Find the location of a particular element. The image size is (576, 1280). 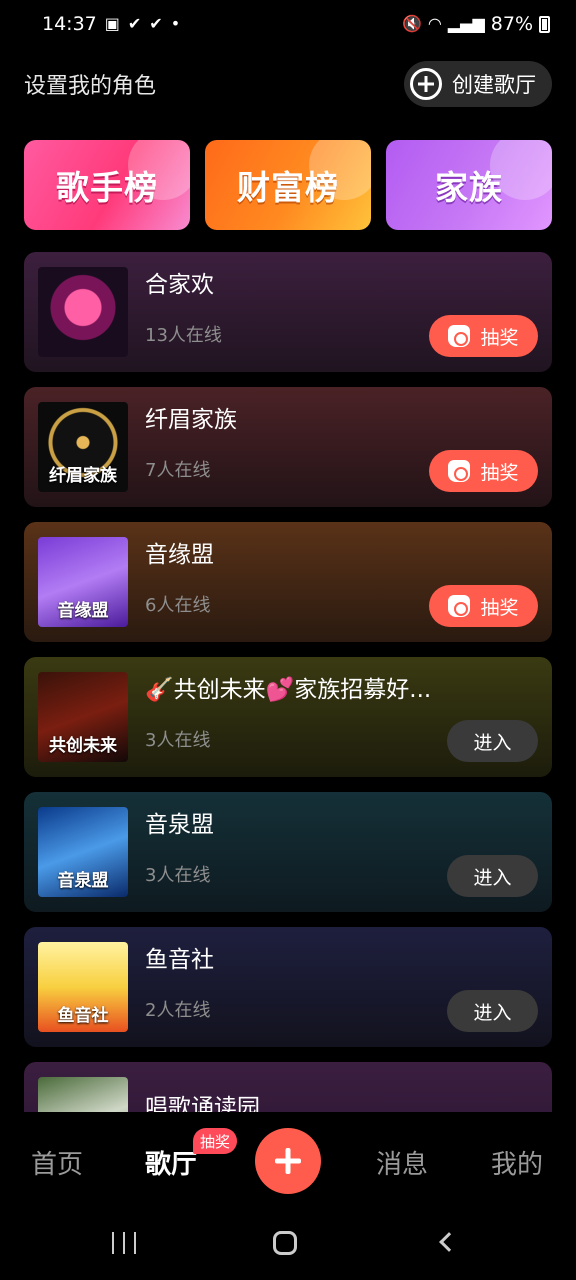

room-card: 音泉盟 音泉盟 3人在线 进入 is located at coordinates (288, 852).